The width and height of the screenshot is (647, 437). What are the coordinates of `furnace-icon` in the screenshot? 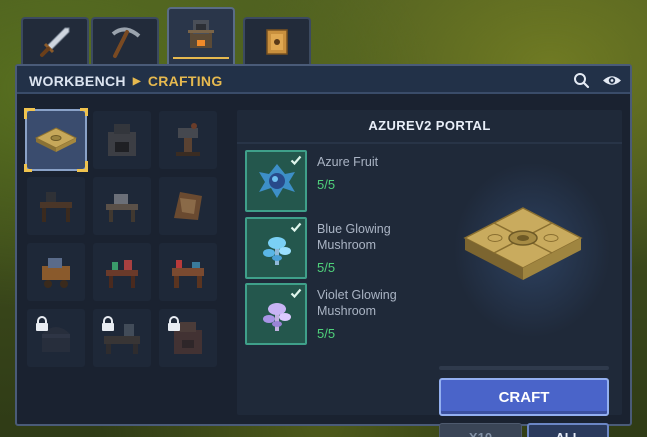 It's located at (122, 140).